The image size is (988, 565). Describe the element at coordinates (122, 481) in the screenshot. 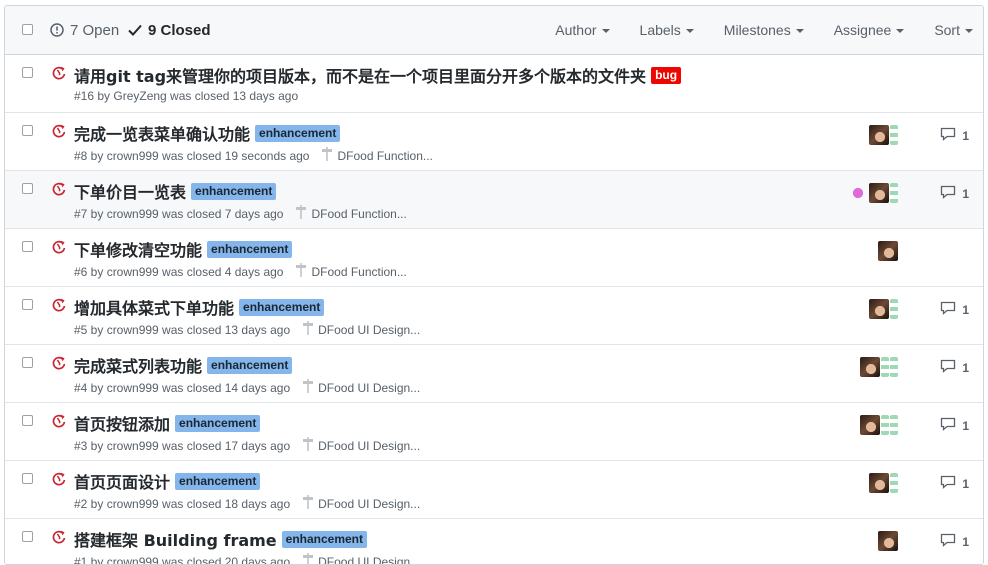

I see `issue-title-link: 首页页面设计` at that location.